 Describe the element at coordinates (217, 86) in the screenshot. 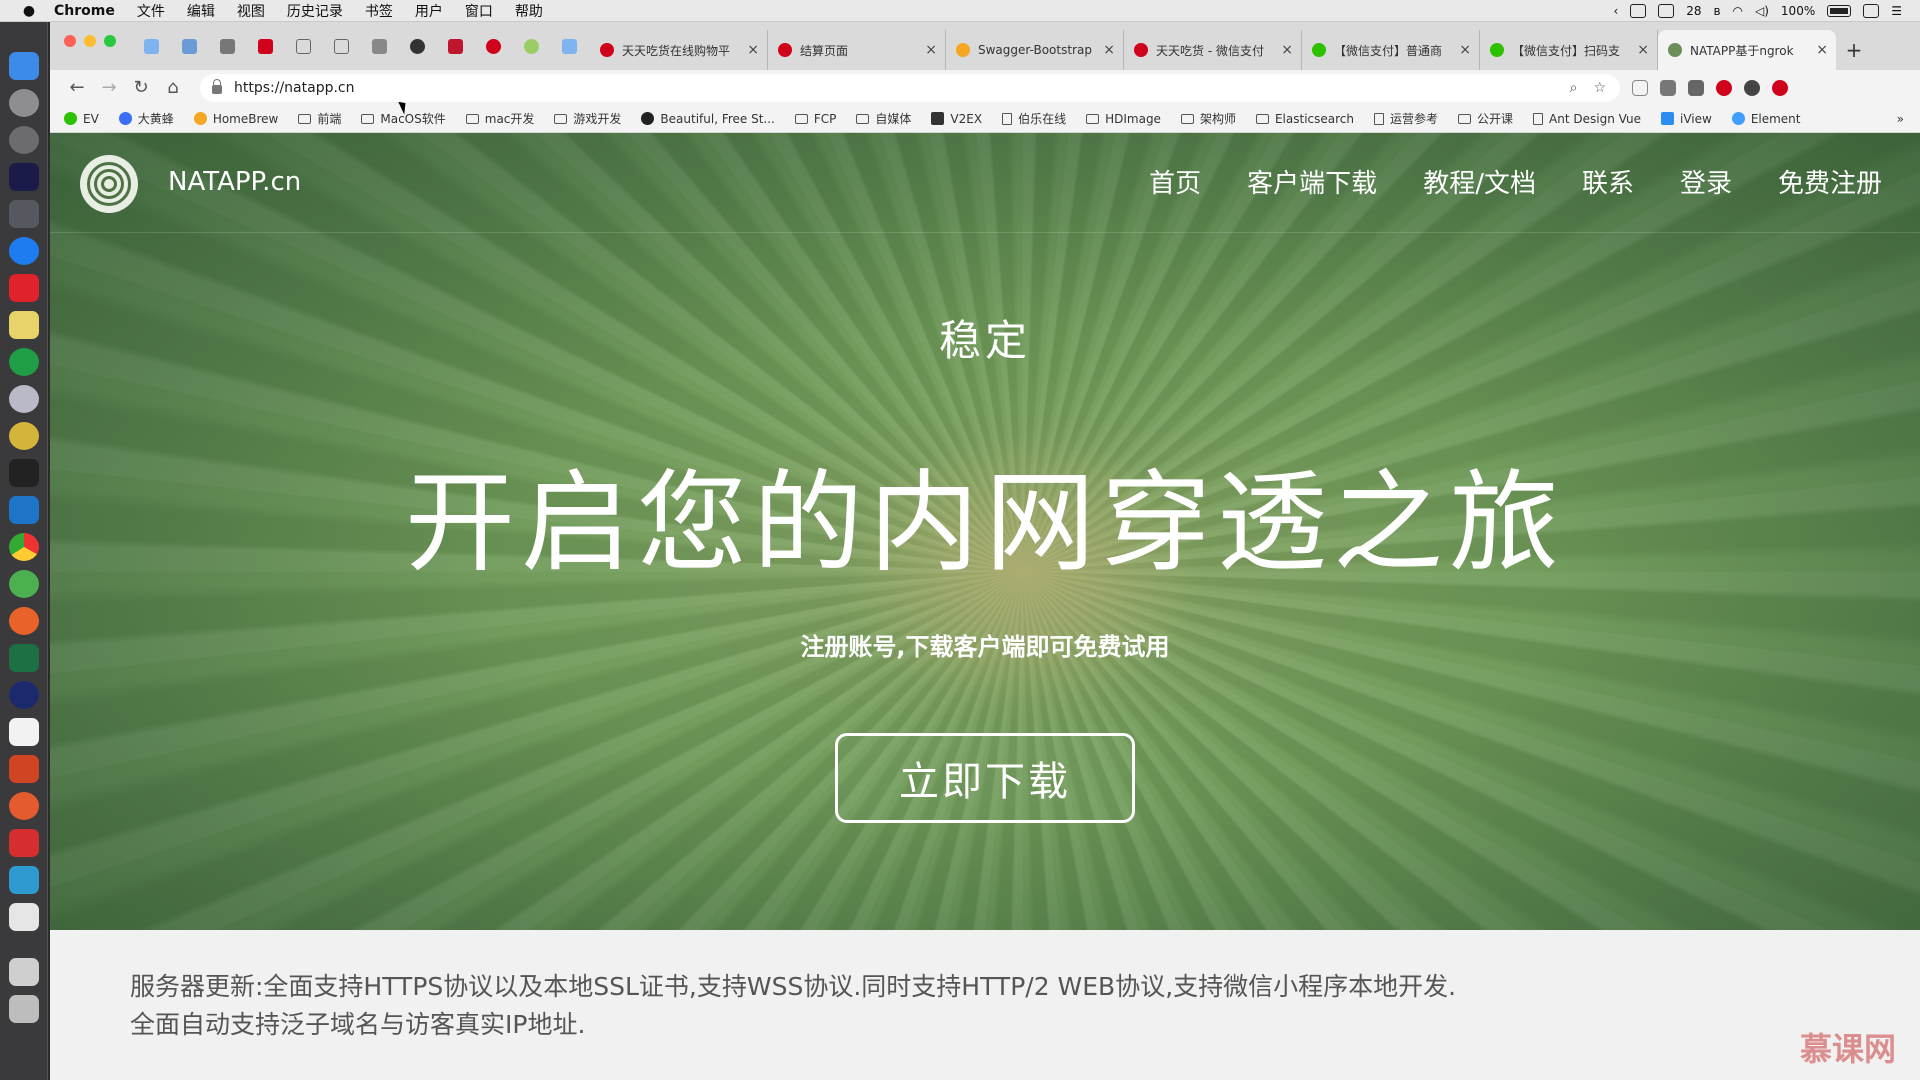

I see `lock-icon` at that location.